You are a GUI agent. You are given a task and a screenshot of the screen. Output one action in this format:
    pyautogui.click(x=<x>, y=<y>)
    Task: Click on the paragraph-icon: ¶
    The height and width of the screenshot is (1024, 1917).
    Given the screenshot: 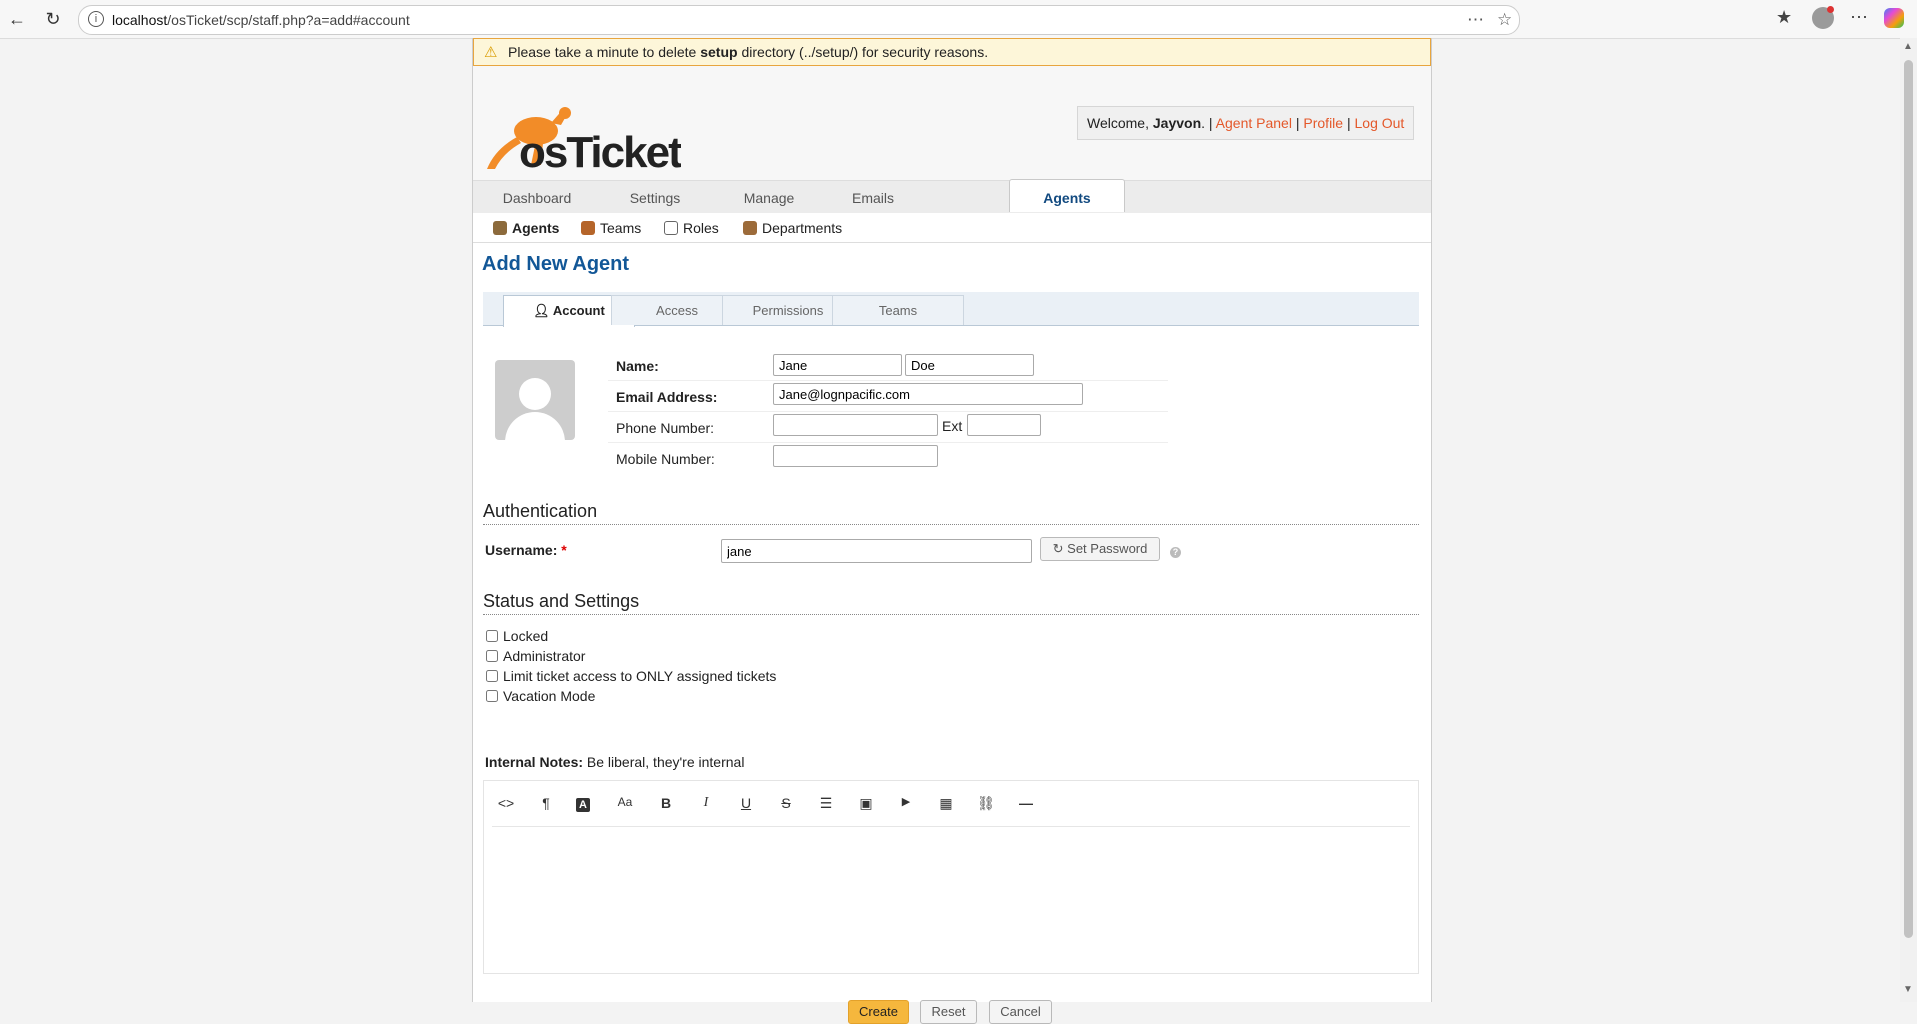 What is the action you would take?
    pyautogui.click(x=546, y=803)
    